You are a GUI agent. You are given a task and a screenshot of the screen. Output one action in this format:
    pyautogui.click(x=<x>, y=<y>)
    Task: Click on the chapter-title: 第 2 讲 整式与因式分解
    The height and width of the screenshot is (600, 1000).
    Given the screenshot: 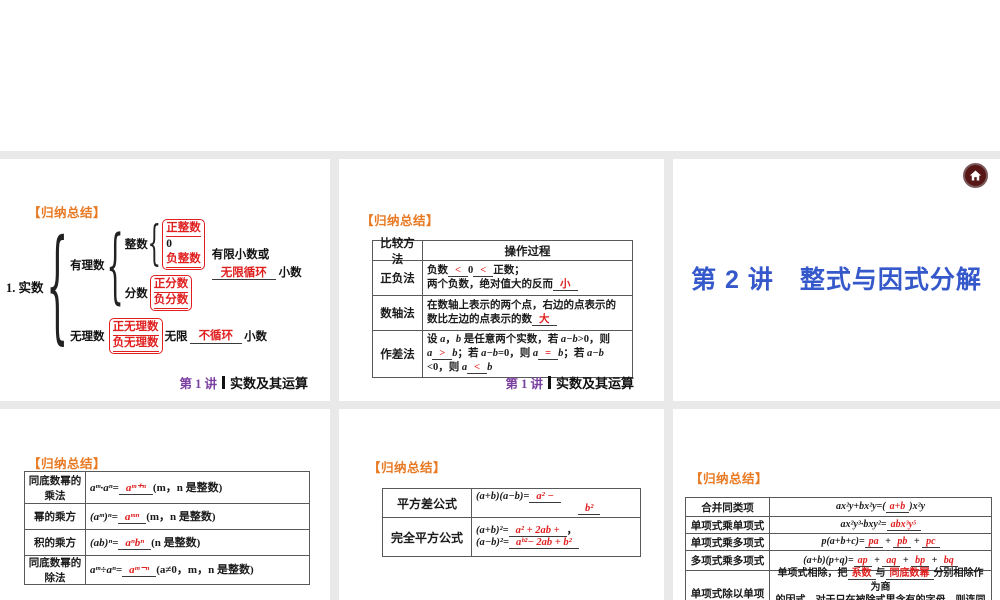 What is the action you would take?
    pyautogui.click(x=836, y=280)
    